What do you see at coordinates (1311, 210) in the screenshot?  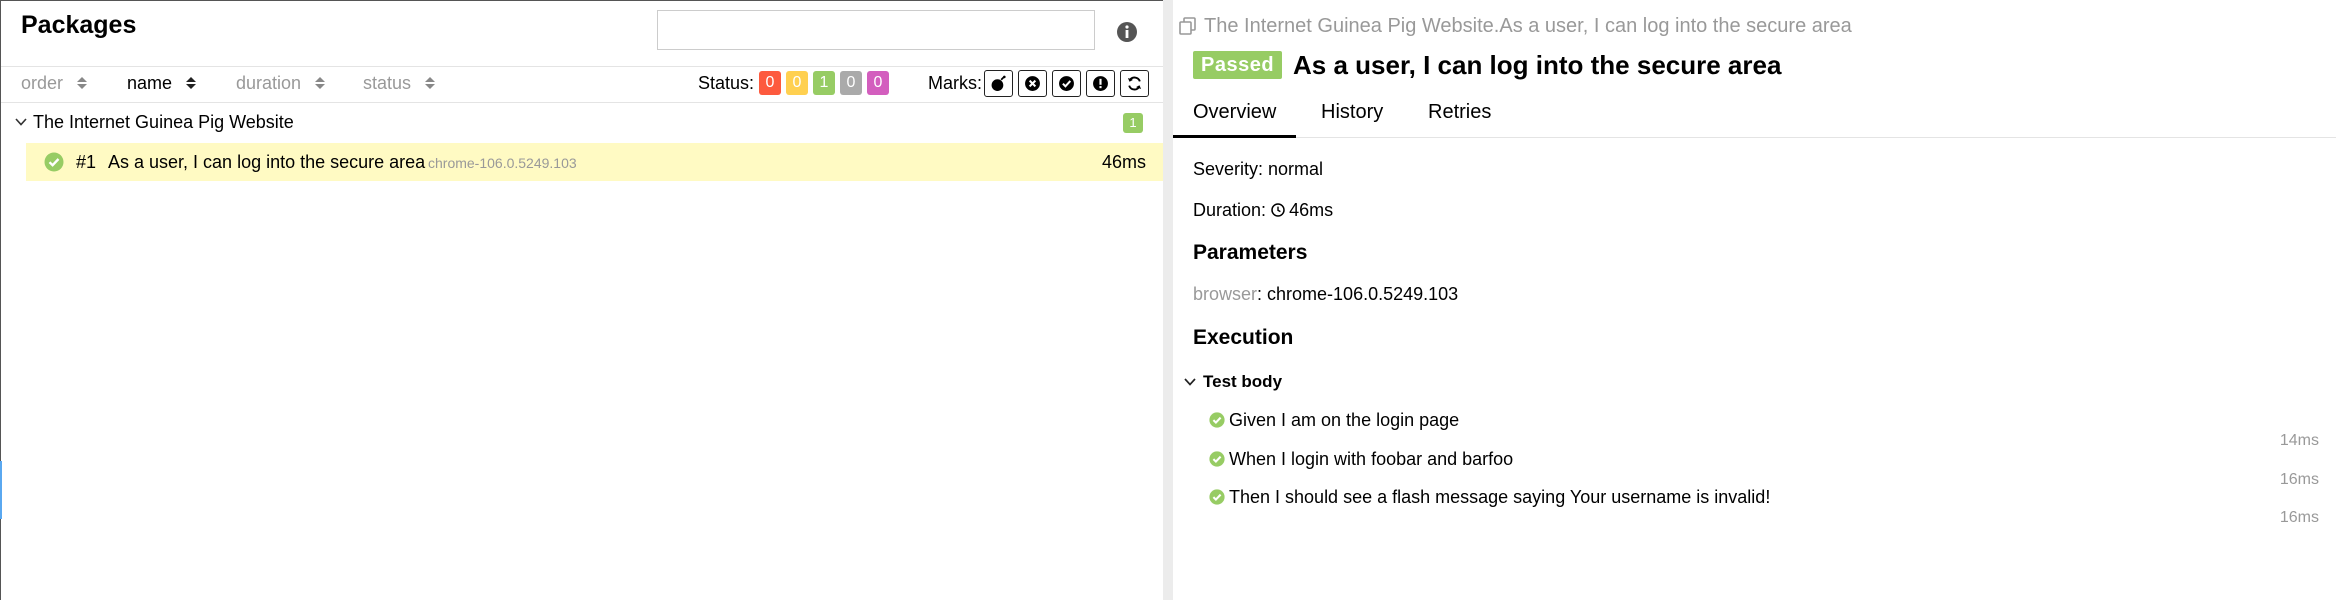 I see `duration-value: 46ms` at bounding box center [1311, 210].